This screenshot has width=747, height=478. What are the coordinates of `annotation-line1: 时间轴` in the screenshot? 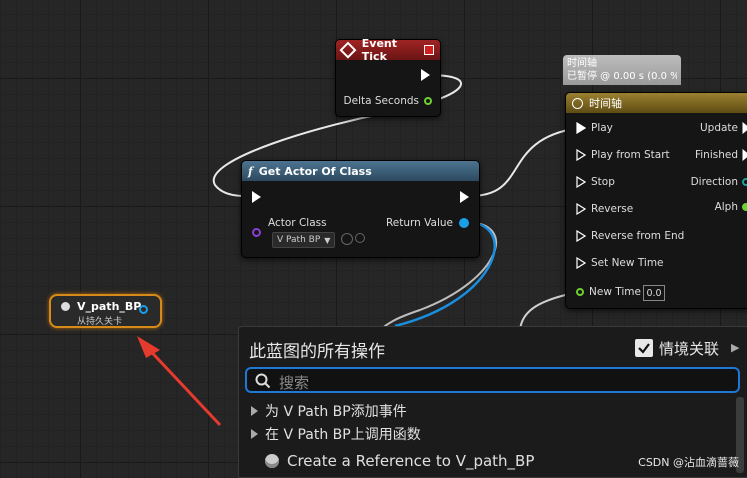 It's located at (582, 63).